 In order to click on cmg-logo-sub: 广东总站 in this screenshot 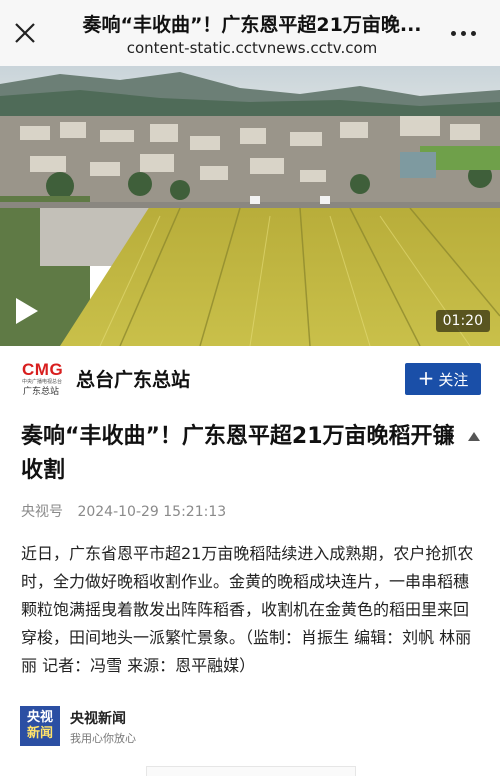, I will do `click(41, 392)`.